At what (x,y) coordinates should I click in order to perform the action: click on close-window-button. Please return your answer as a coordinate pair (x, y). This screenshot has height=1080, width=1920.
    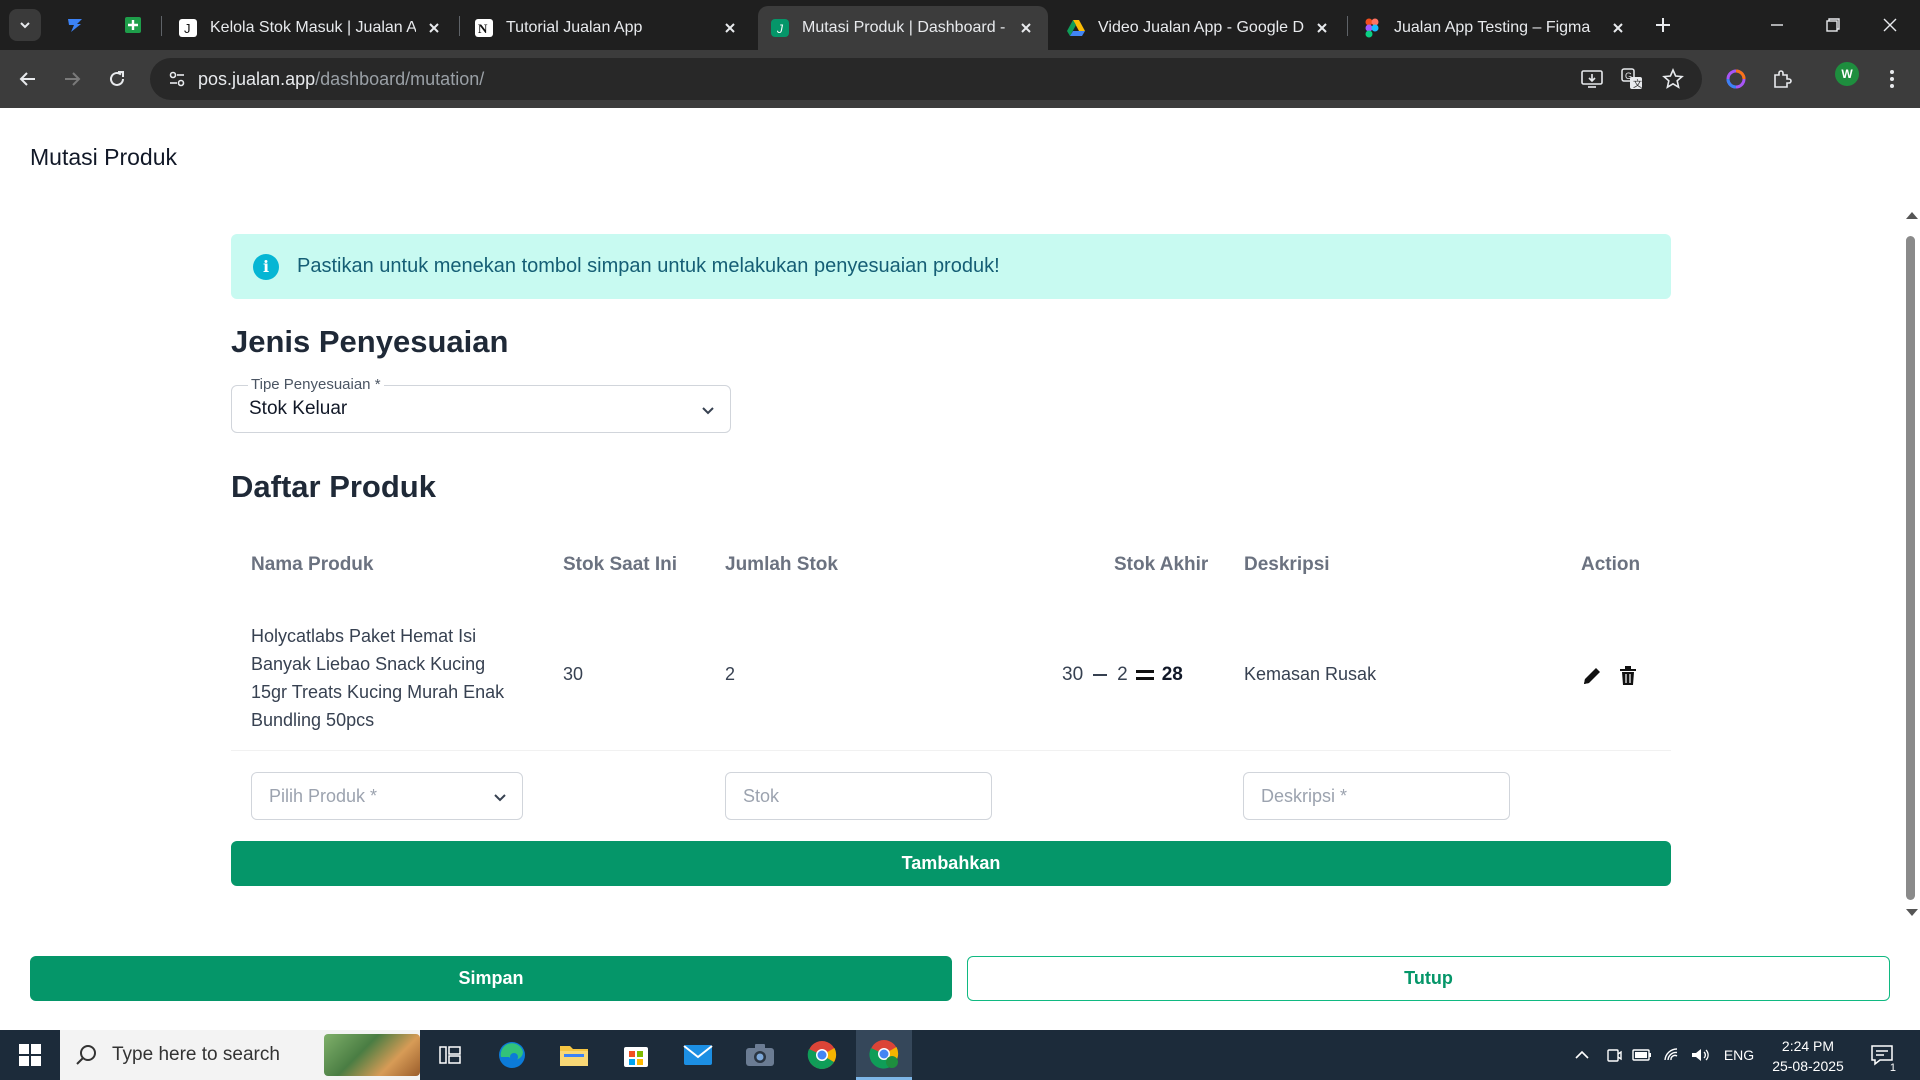
    Looking at the image, I should click on (1890, 25).